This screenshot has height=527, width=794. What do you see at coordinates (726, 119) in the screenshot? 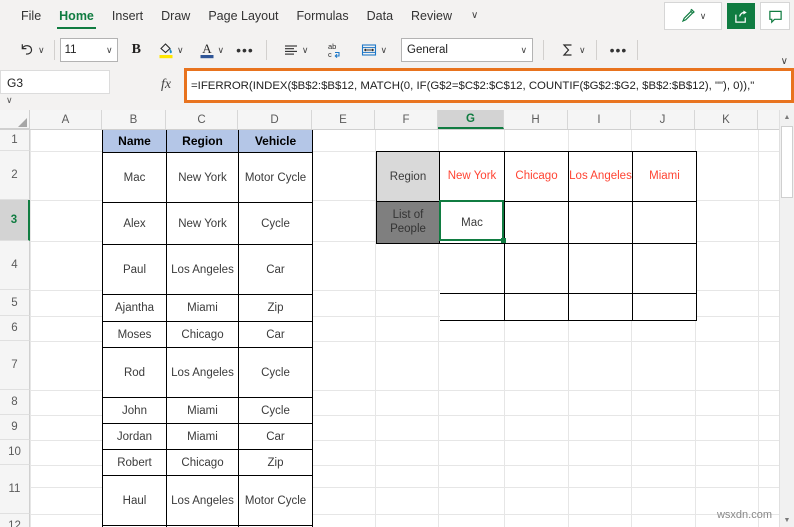
I see `column-header-k: K` at bounding box center [726, 119].